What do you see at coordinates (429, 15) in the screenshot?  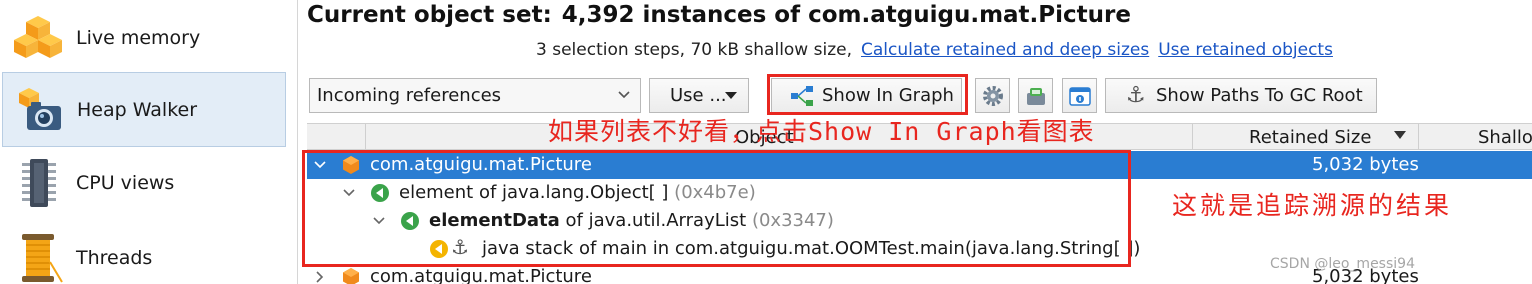 I see `title-prefix: Current object set:` at bounding box center [429, 15].